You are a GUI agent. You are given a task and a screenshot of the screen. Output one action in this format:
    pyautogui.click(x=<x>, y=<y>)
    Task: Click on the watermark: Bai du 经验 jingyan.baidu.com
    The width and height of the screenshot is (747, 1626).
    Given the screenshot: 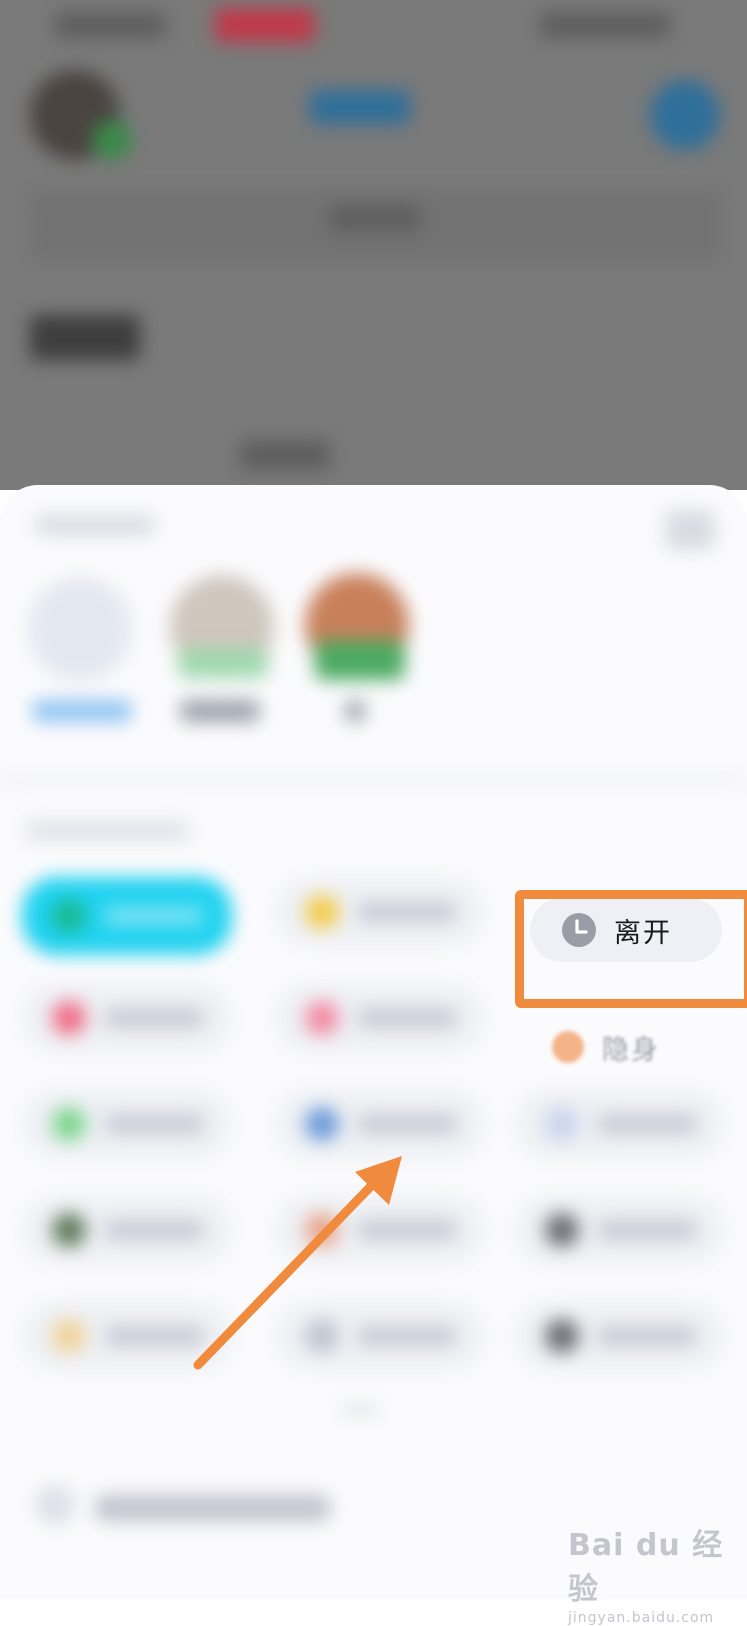 What is the action you would take?
    pyautogui.click(x=653, y=1573)
    